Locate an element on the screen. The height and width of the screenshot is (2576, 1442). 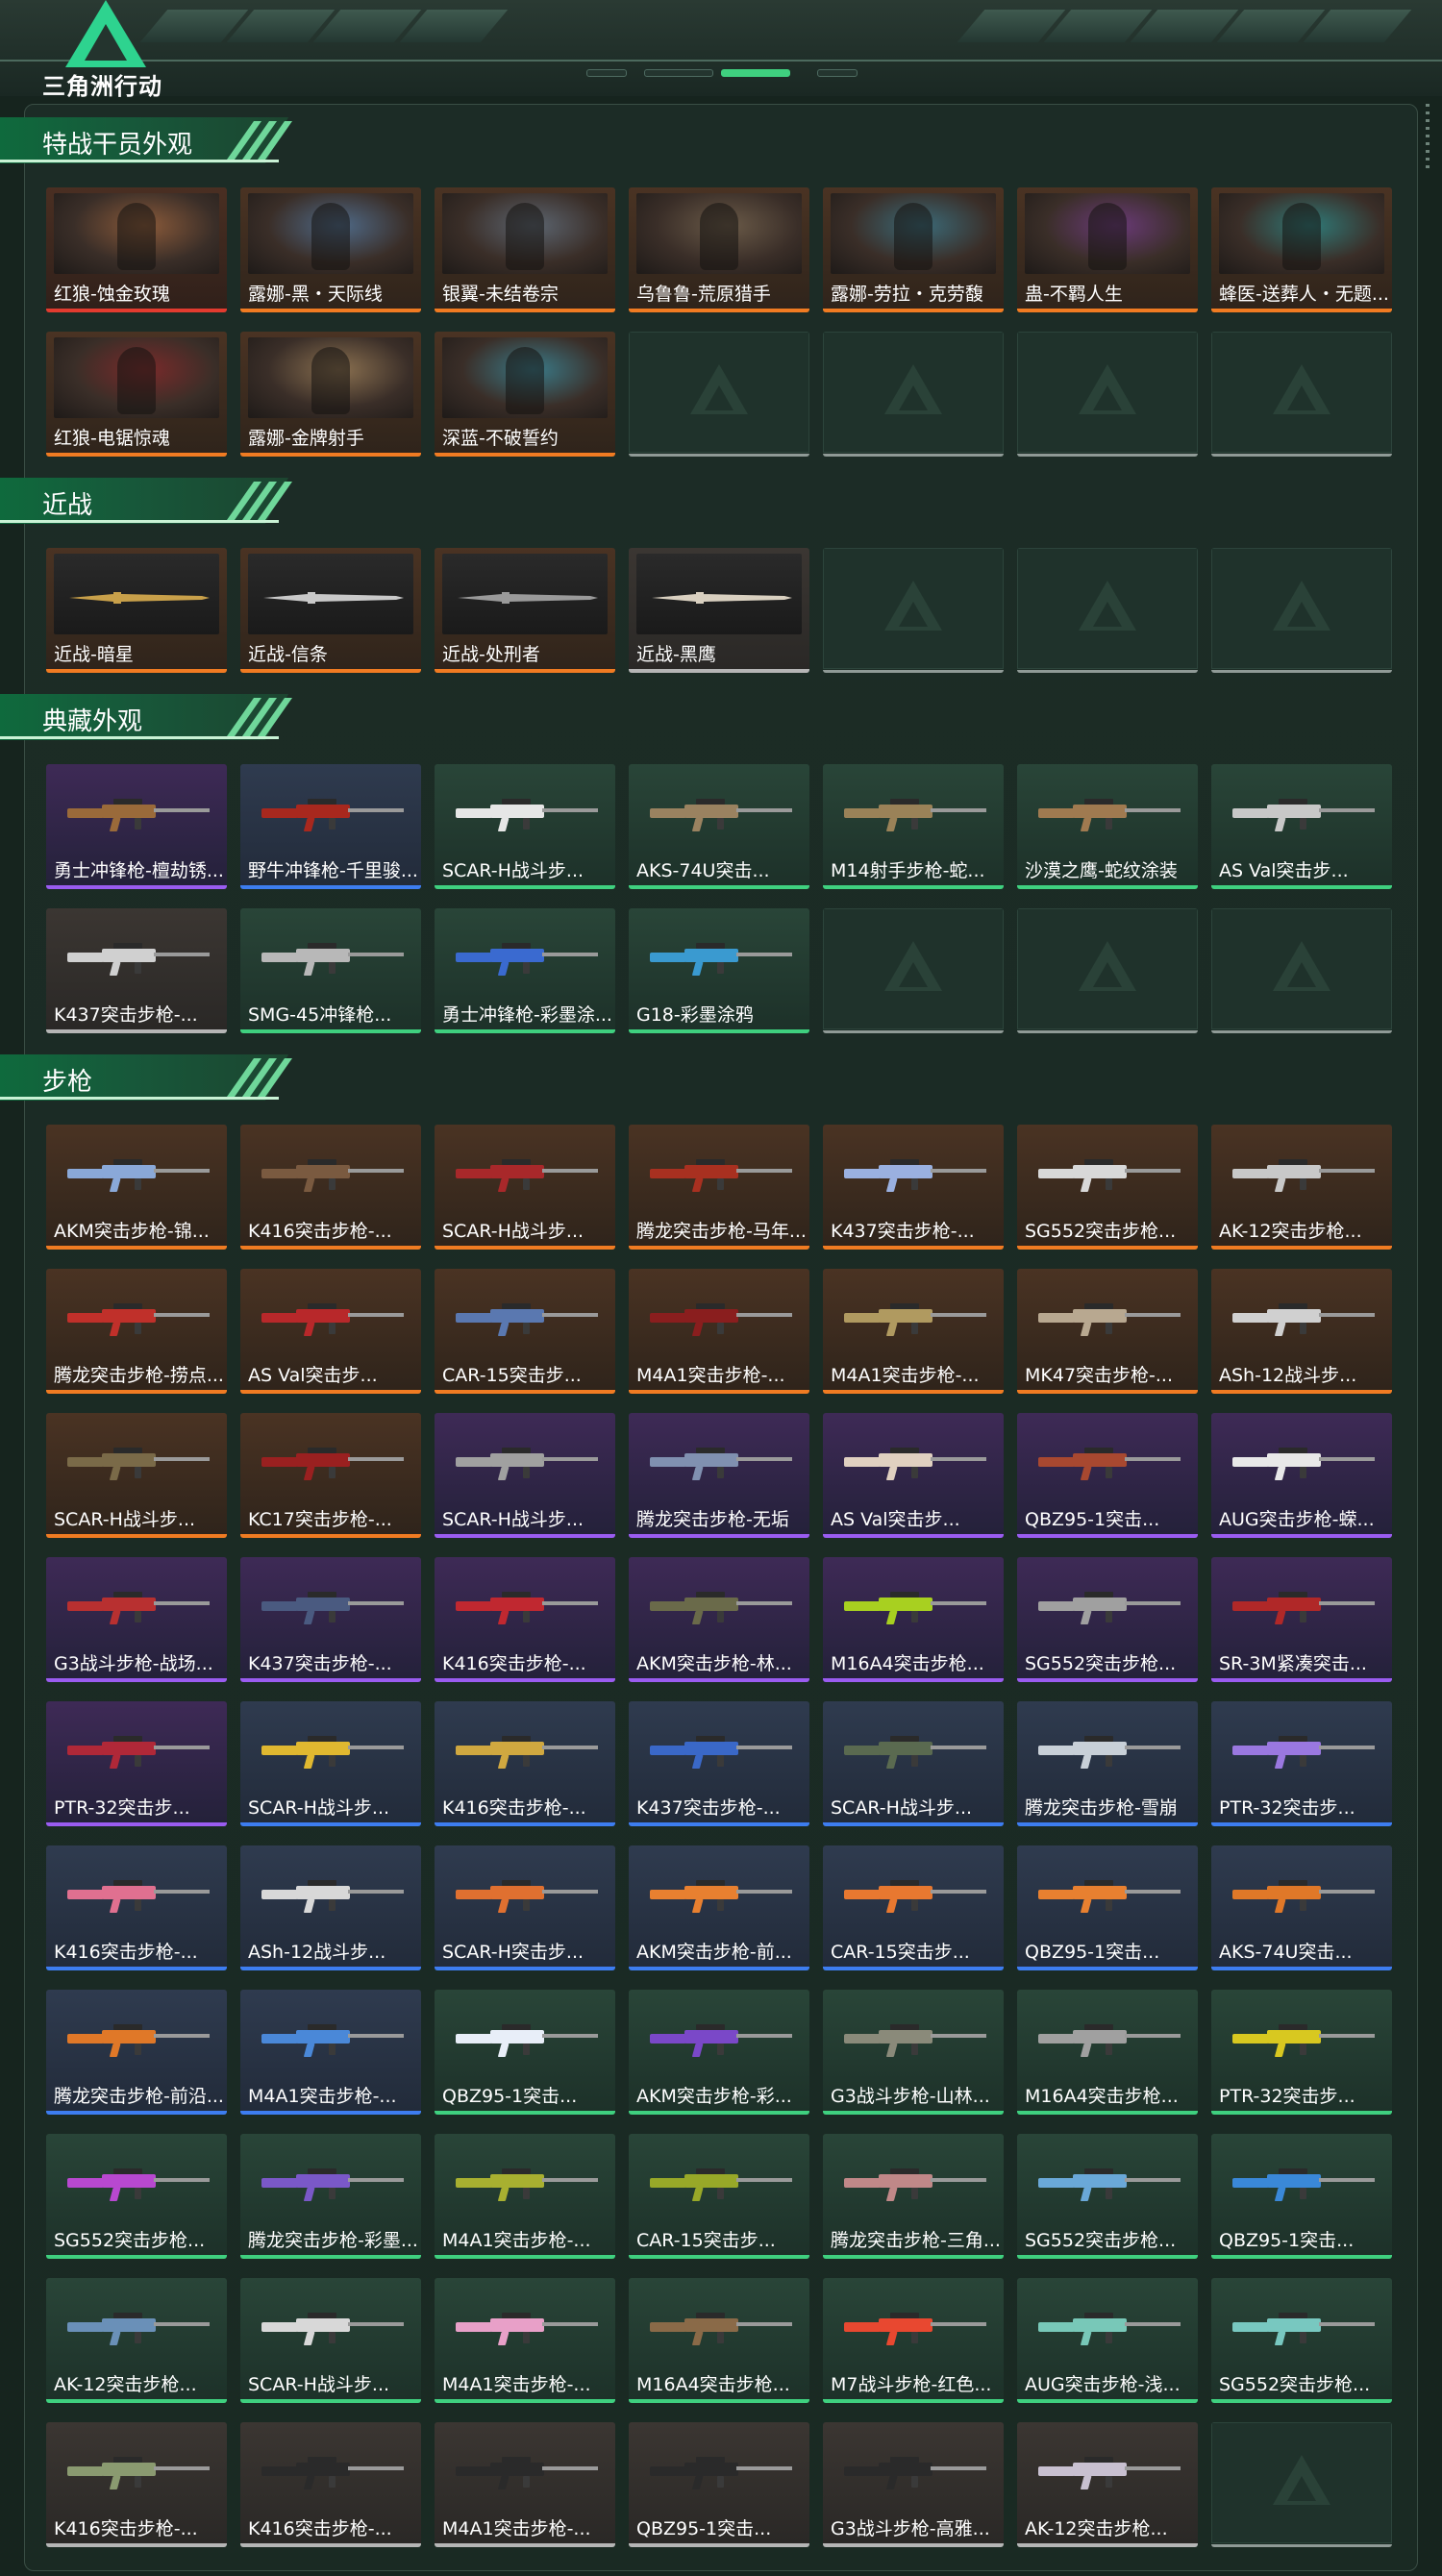
skin-card: G18-彩墨涂鸦 is located at coordinates (719, 970).